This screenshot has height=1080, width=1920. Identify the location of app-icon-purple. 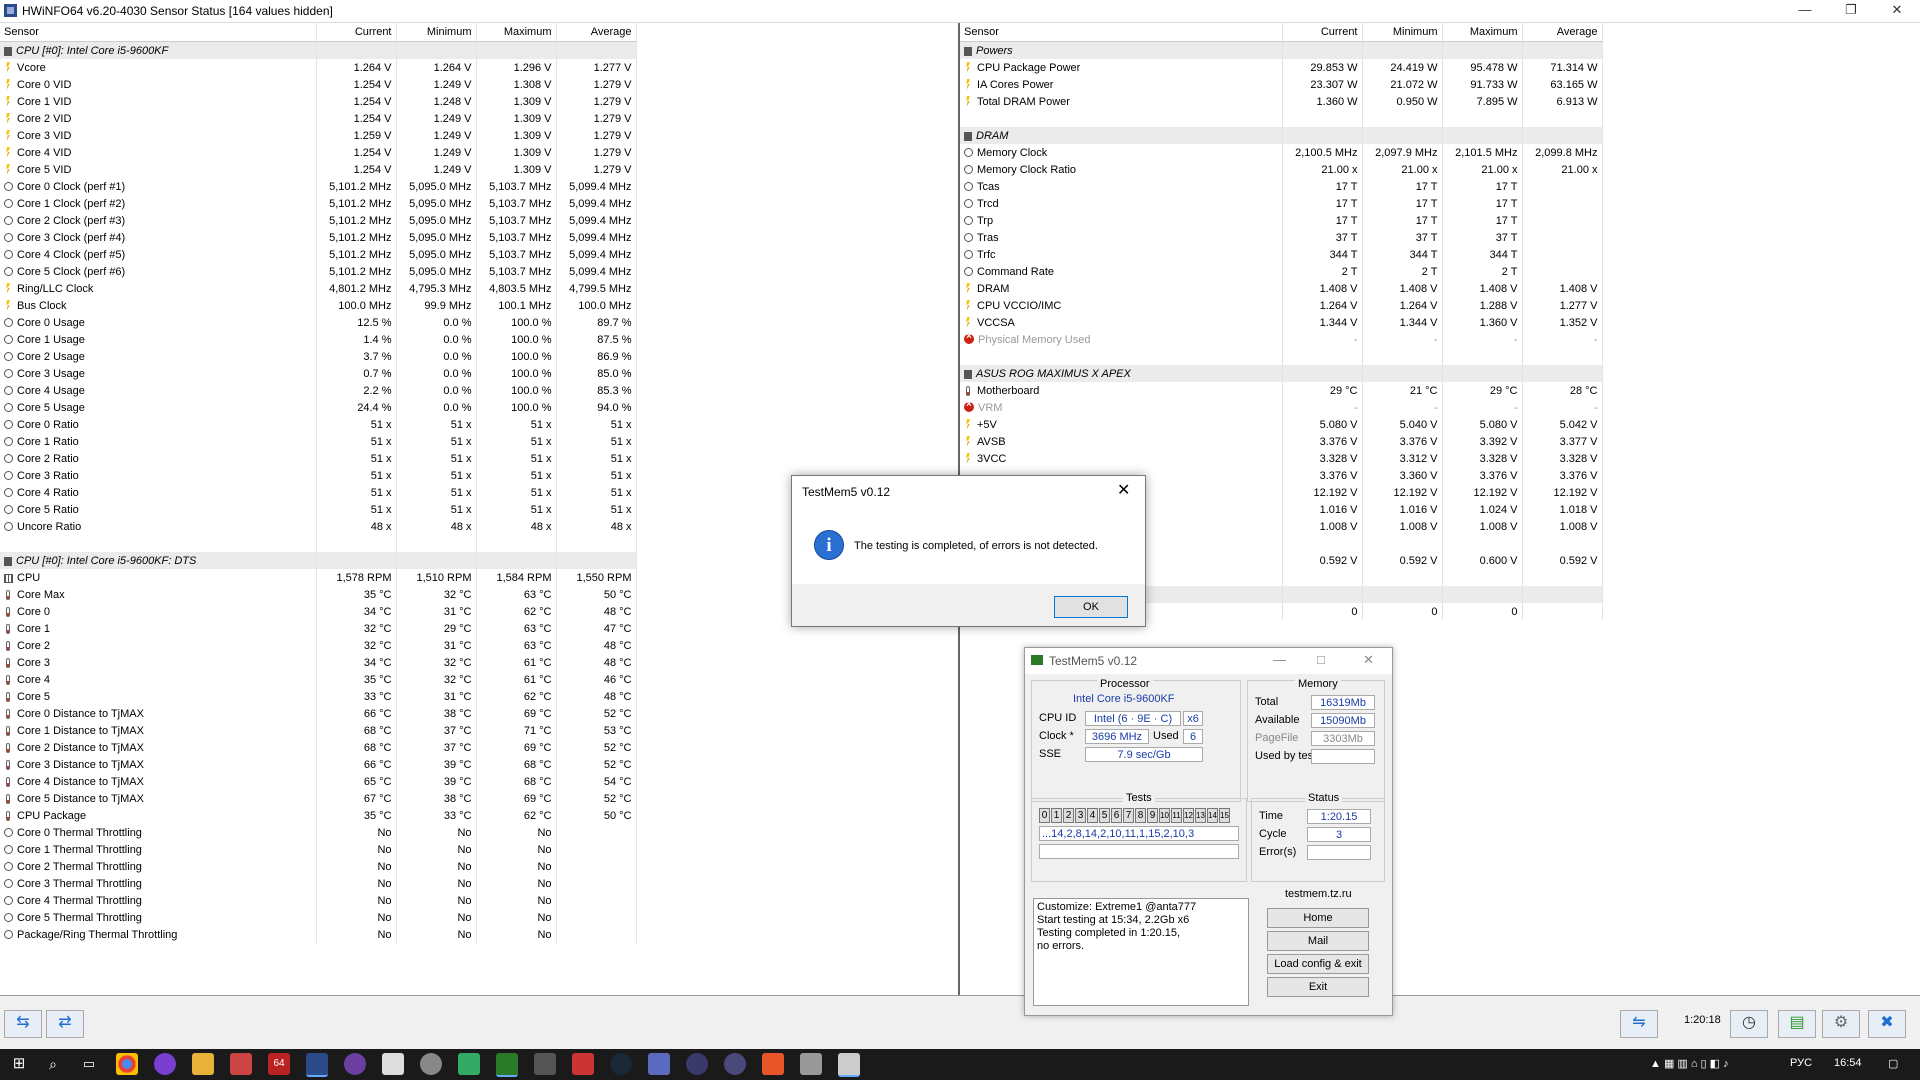
(165, 1064).